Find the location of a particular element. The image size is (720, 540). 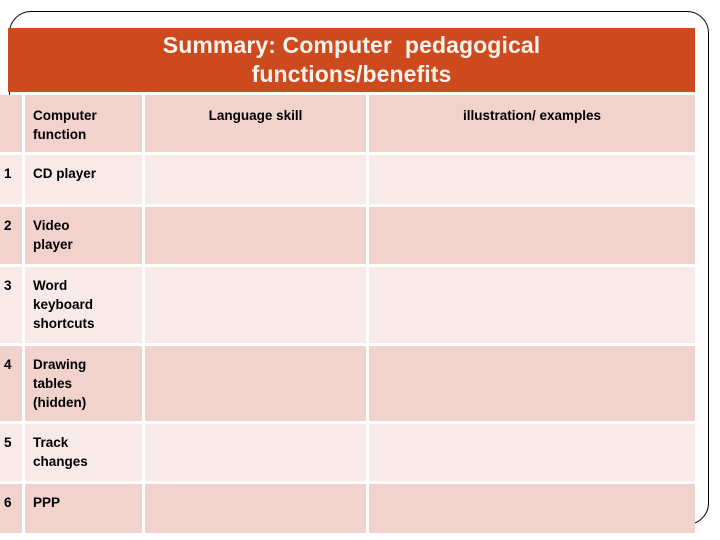

row-computer-function: CD player is located at coordinates (85, 181).